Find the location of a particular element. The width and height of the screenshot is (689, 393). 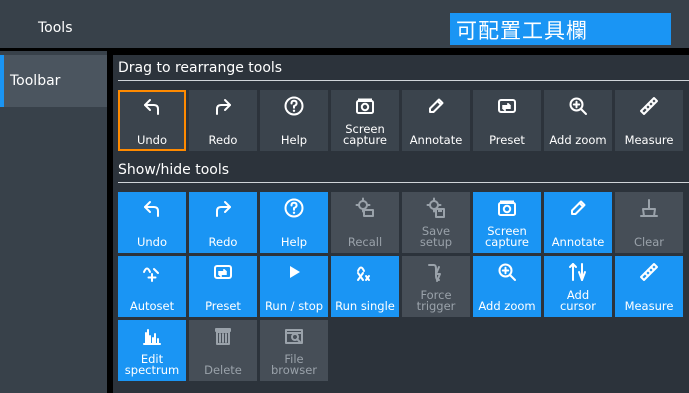

showhide-section-divider is located at coordinates (403, 182).